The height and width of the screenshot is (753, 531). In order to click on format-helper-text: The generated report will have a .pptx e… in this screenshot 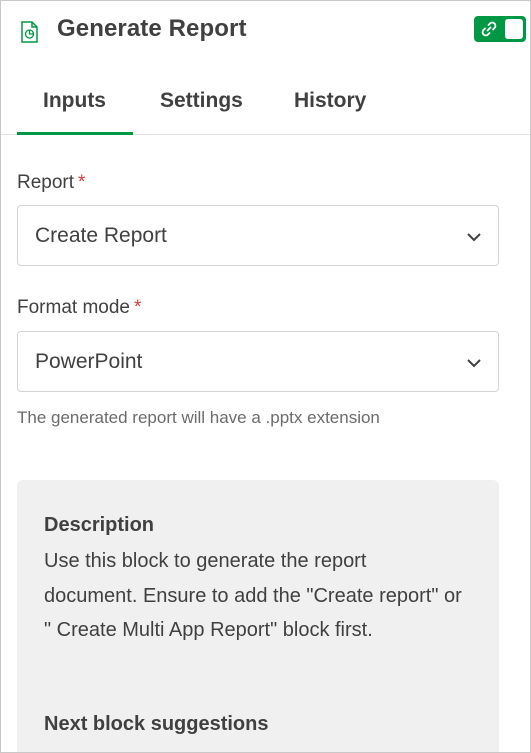, I will do `click(198, 417)`.